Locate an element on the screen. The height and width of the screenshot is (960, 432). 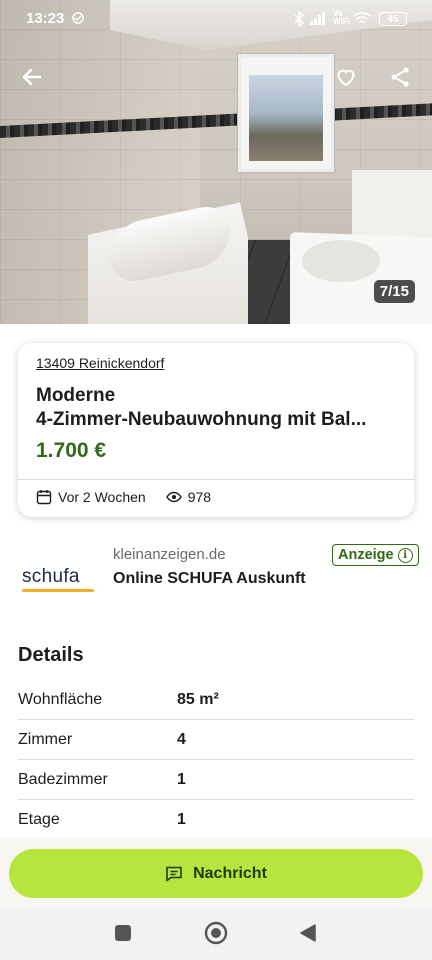
listing-view-count: 978 is located at coordinates (199, 497).